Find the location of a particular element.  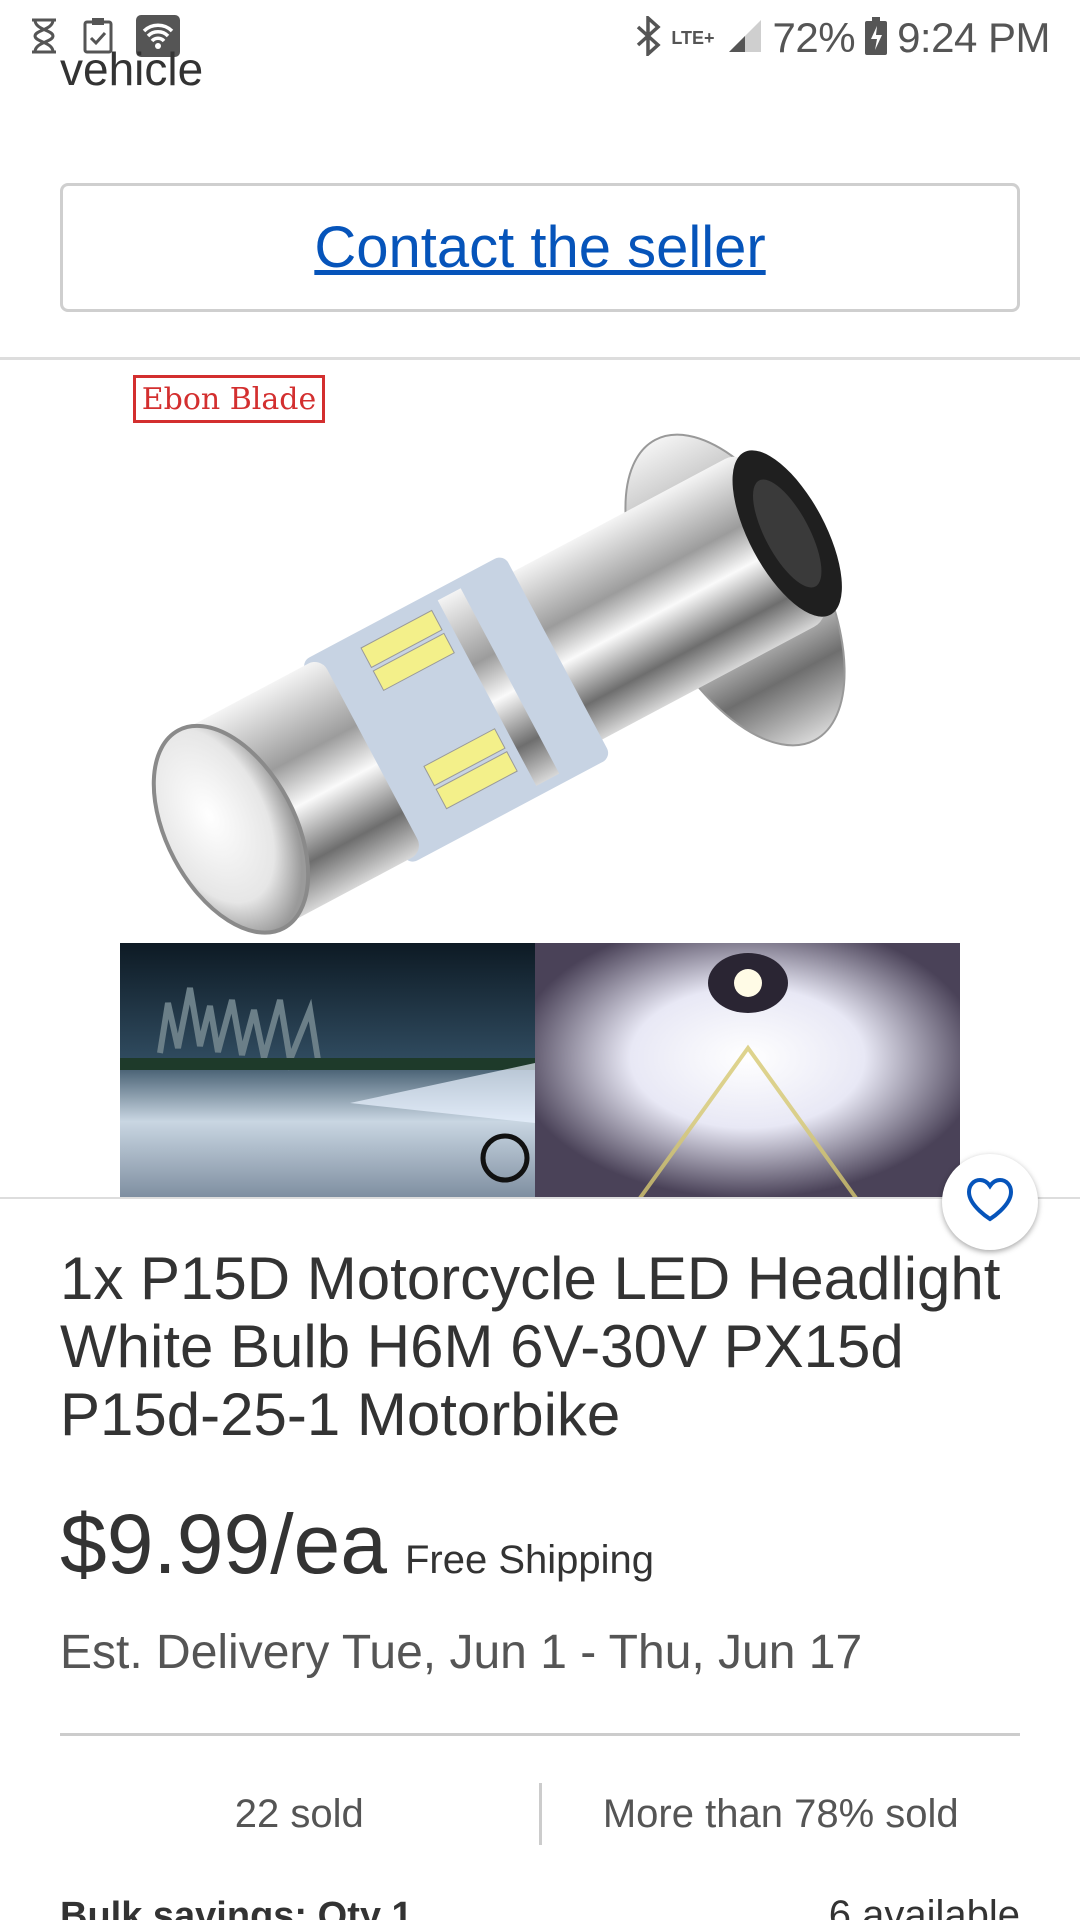

partial-description: vehicle is located at coordinates (132, 69).